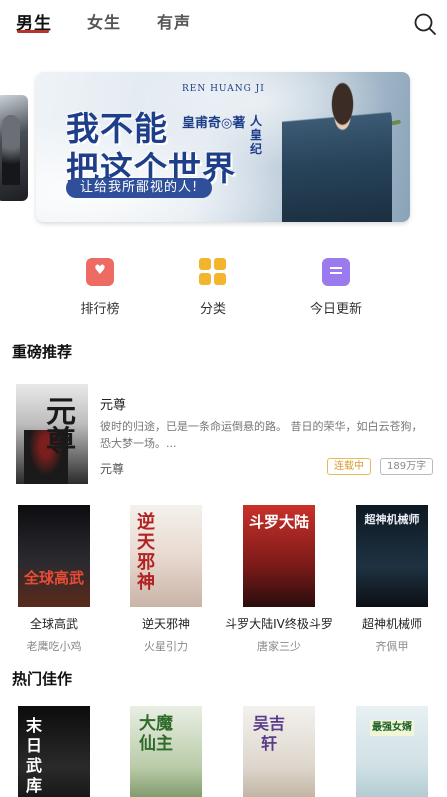 The image size is (447, 797). I want to click on book-cover: 超神机械师, so click(392, 556).